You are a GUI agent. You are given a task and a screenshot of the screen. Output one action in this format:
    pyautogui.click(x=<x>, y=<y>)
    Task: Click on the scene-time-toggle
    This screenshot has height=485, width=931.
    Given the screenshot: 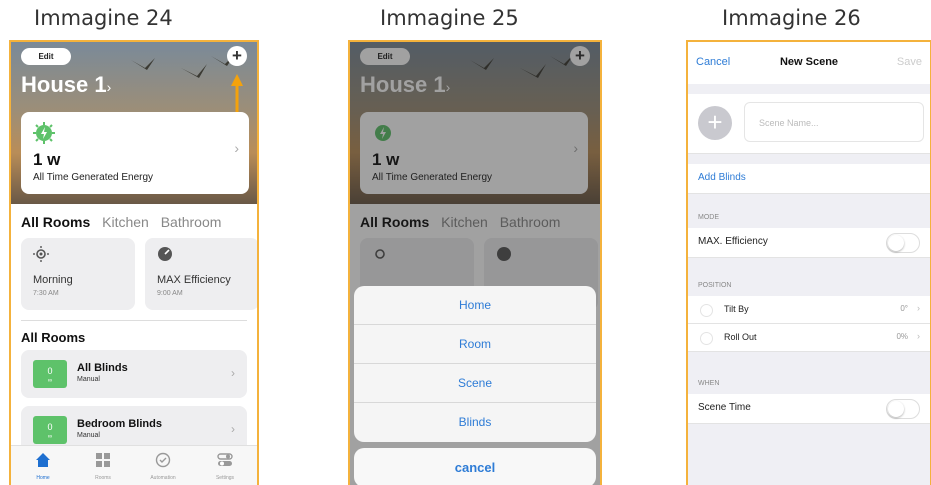 What is the action you would take?
    pyautogui.click(x=903, y=409)
    